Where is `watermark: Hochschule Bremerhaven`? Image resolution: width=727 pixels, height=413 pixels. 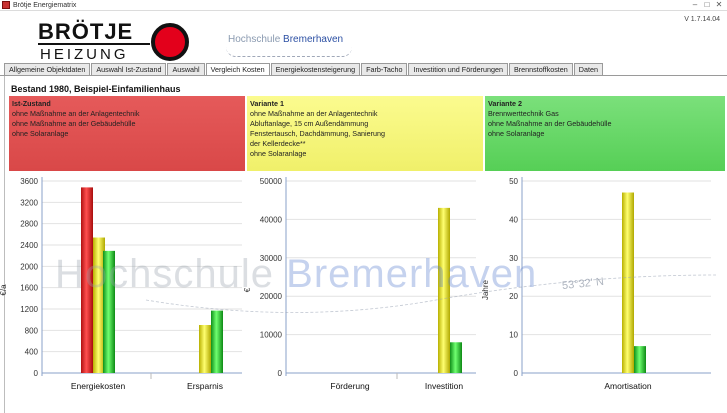
watermark: Hochschule Bremerhaven is located at coordinates (296, 274).